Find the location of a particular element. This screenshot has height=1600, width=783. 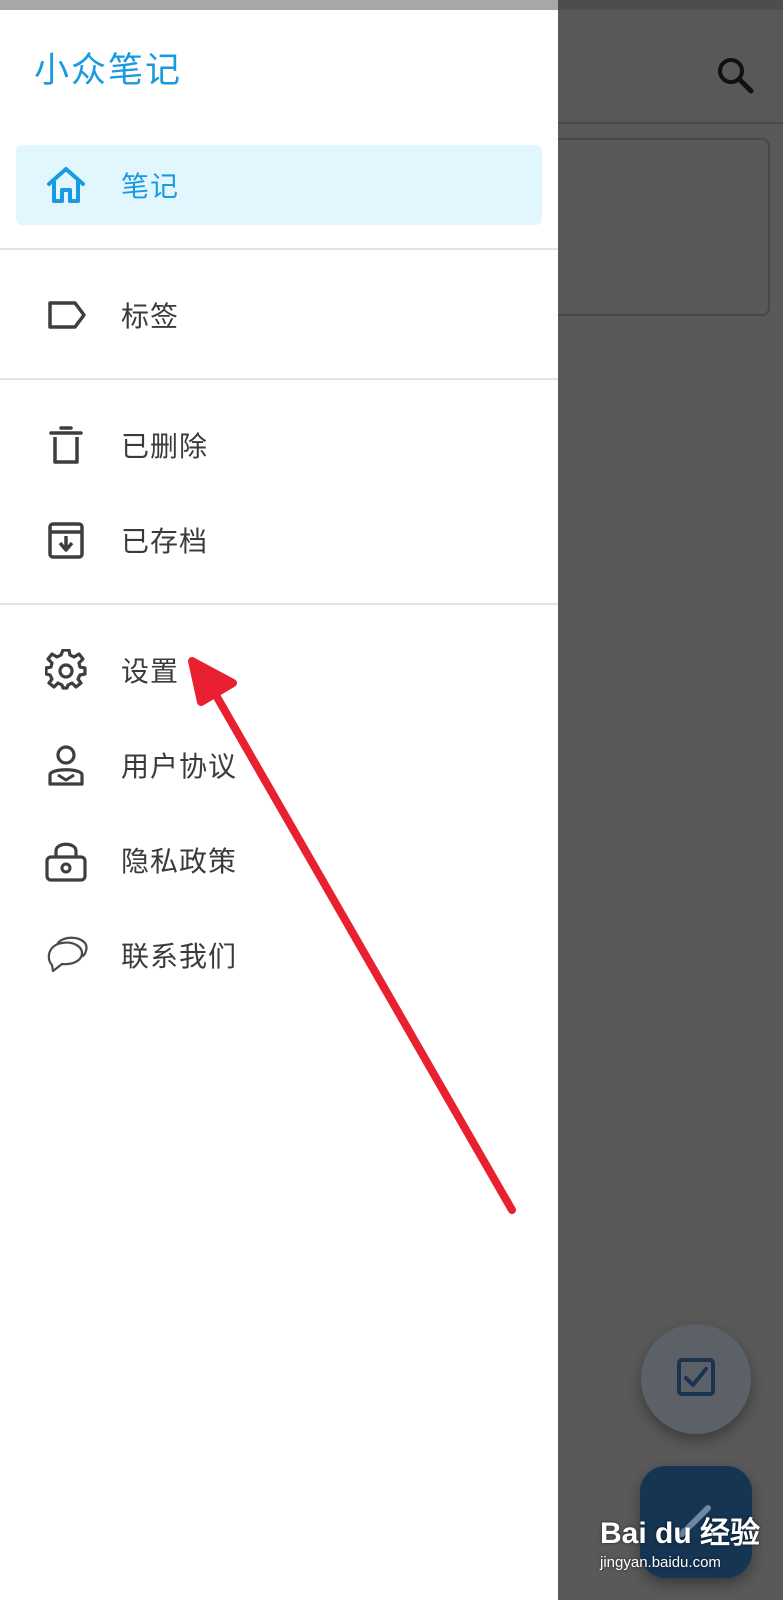

drawer-item-labels: 标签 is located at coordinates (279, 315).